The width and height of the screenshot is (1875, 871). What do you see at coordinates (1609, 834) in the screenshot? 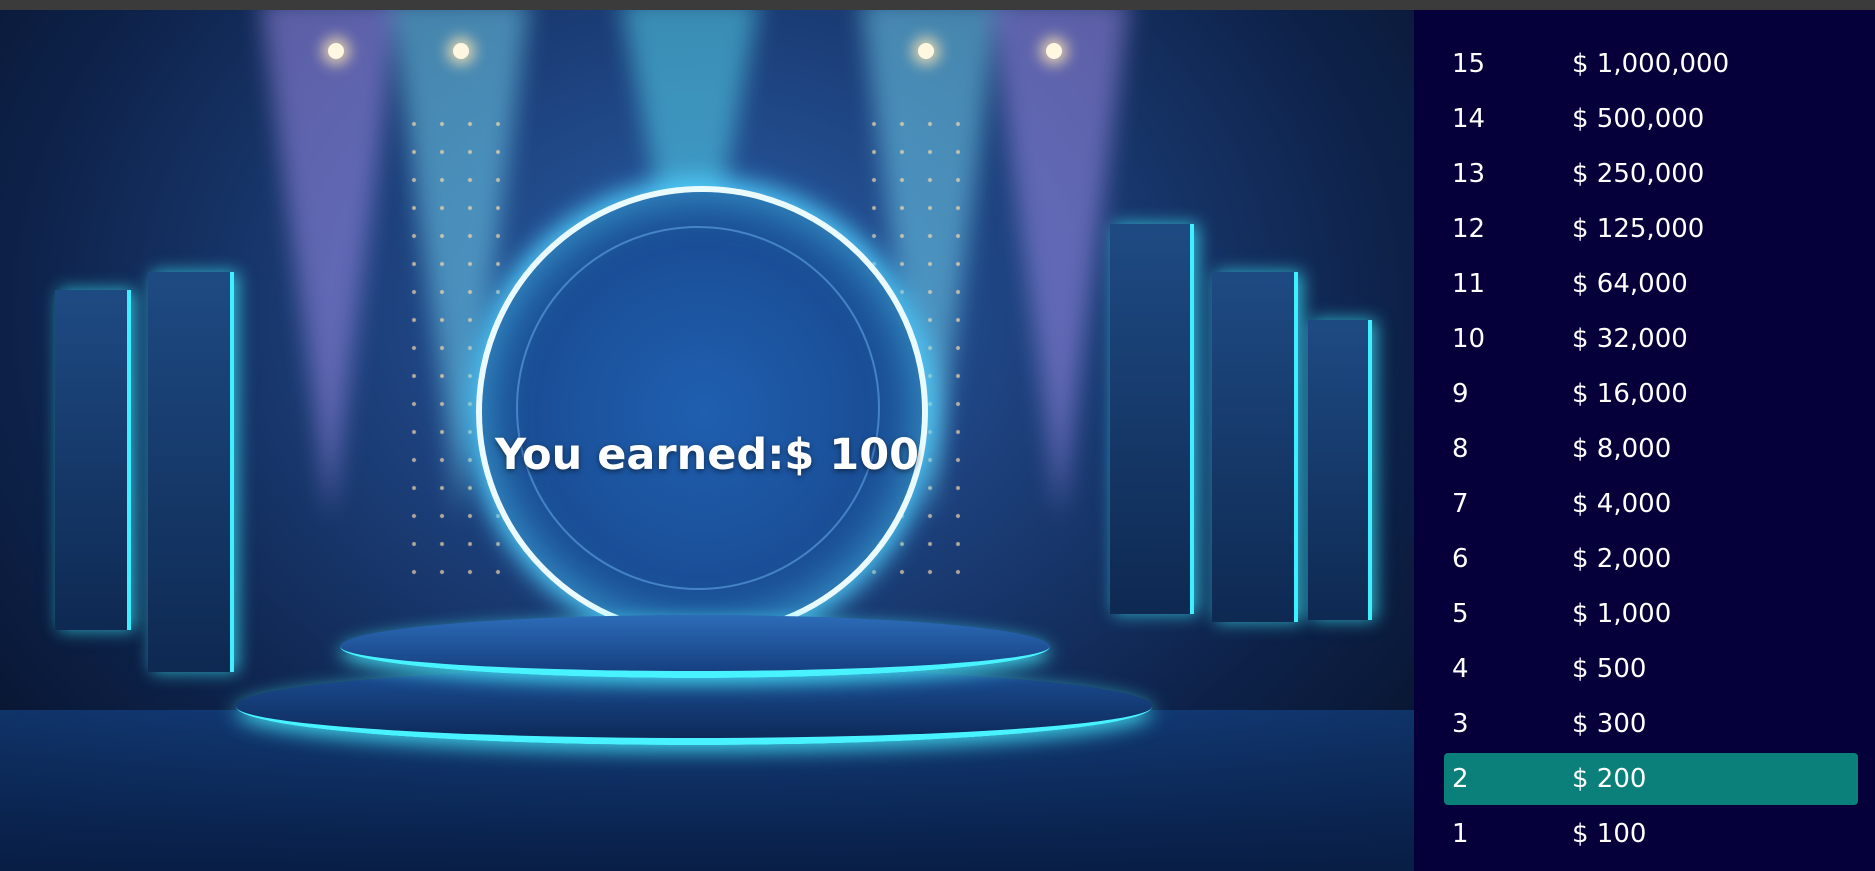
I see `ladder-prize-amount: $ 100` at bounding box center [1609, 834].